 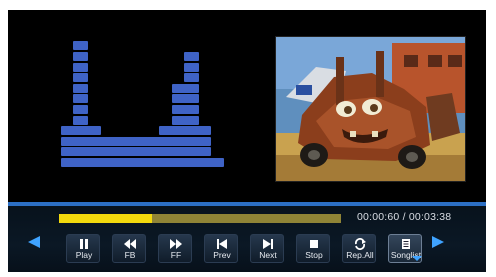 What do you see at coordinates (216, 102) in the screenshot?
I see `equalizer-bar` at bounding box center [216, 102].